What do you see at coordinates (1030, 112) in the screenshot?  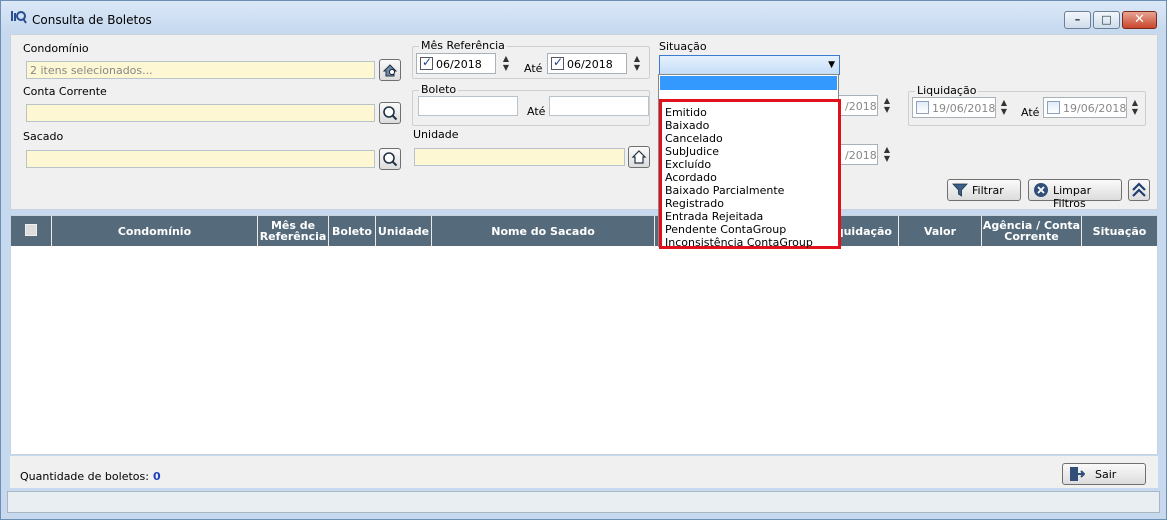 I see `liquidacao-ate-label: Até` at bounding box center [1030, 112].